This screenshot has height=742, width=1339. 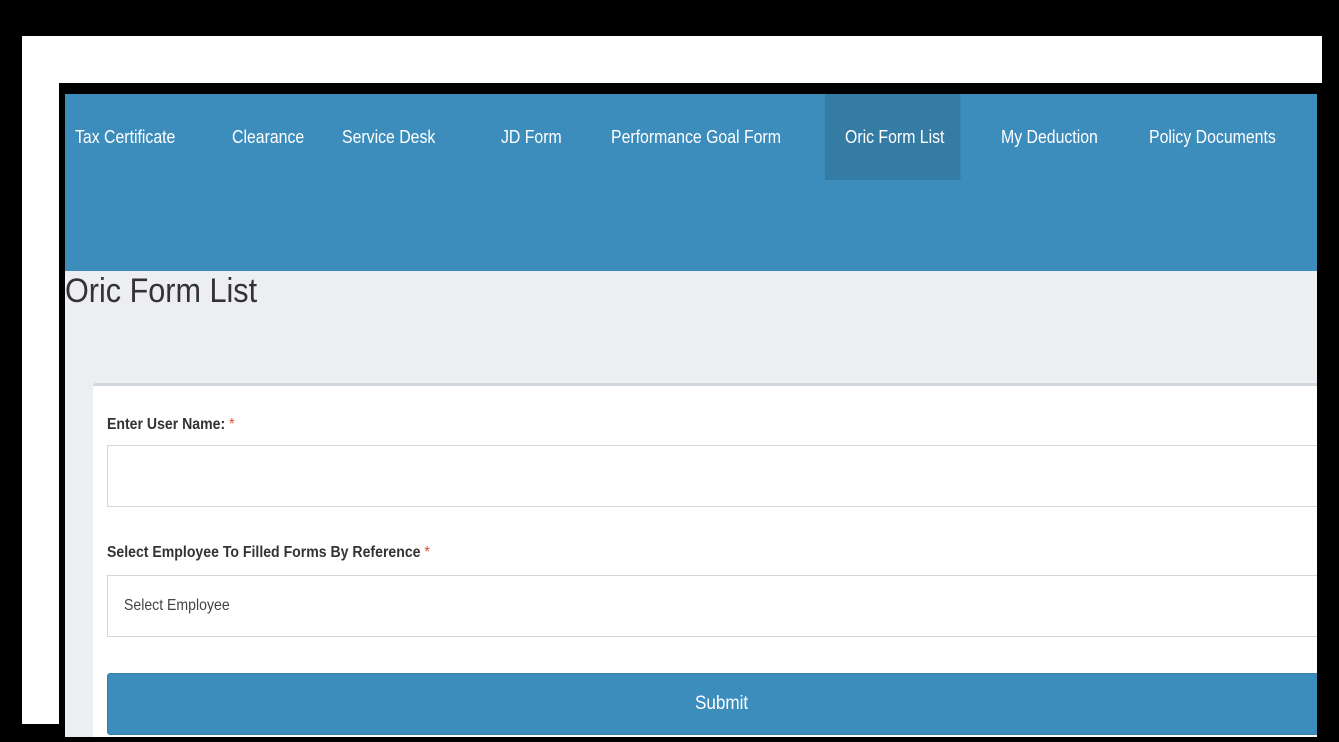 What do you see at coordinates (1049, 137) in the screenshot?
I see `nav-item-my-deduction: My Deduction` at bounding box center [1049, 137].